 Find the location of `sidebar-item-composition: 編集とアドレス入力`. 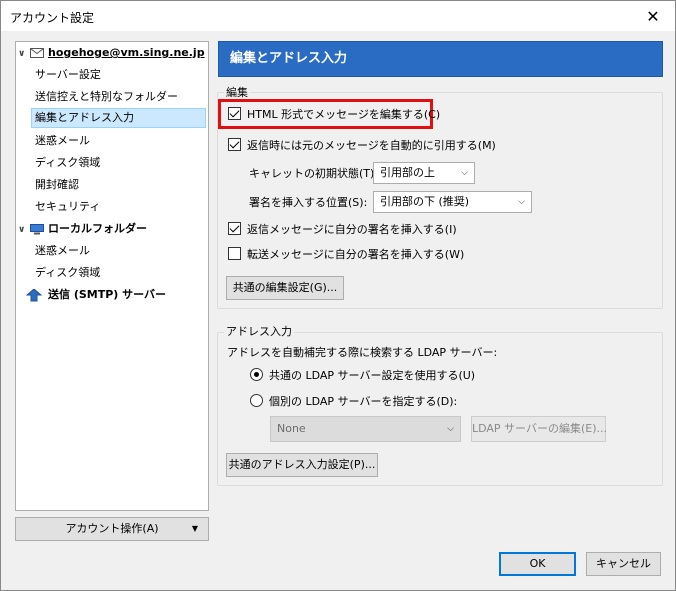

sidebar-item-composition: 編集とアドレス入力 is located at coordinates (118, 118).